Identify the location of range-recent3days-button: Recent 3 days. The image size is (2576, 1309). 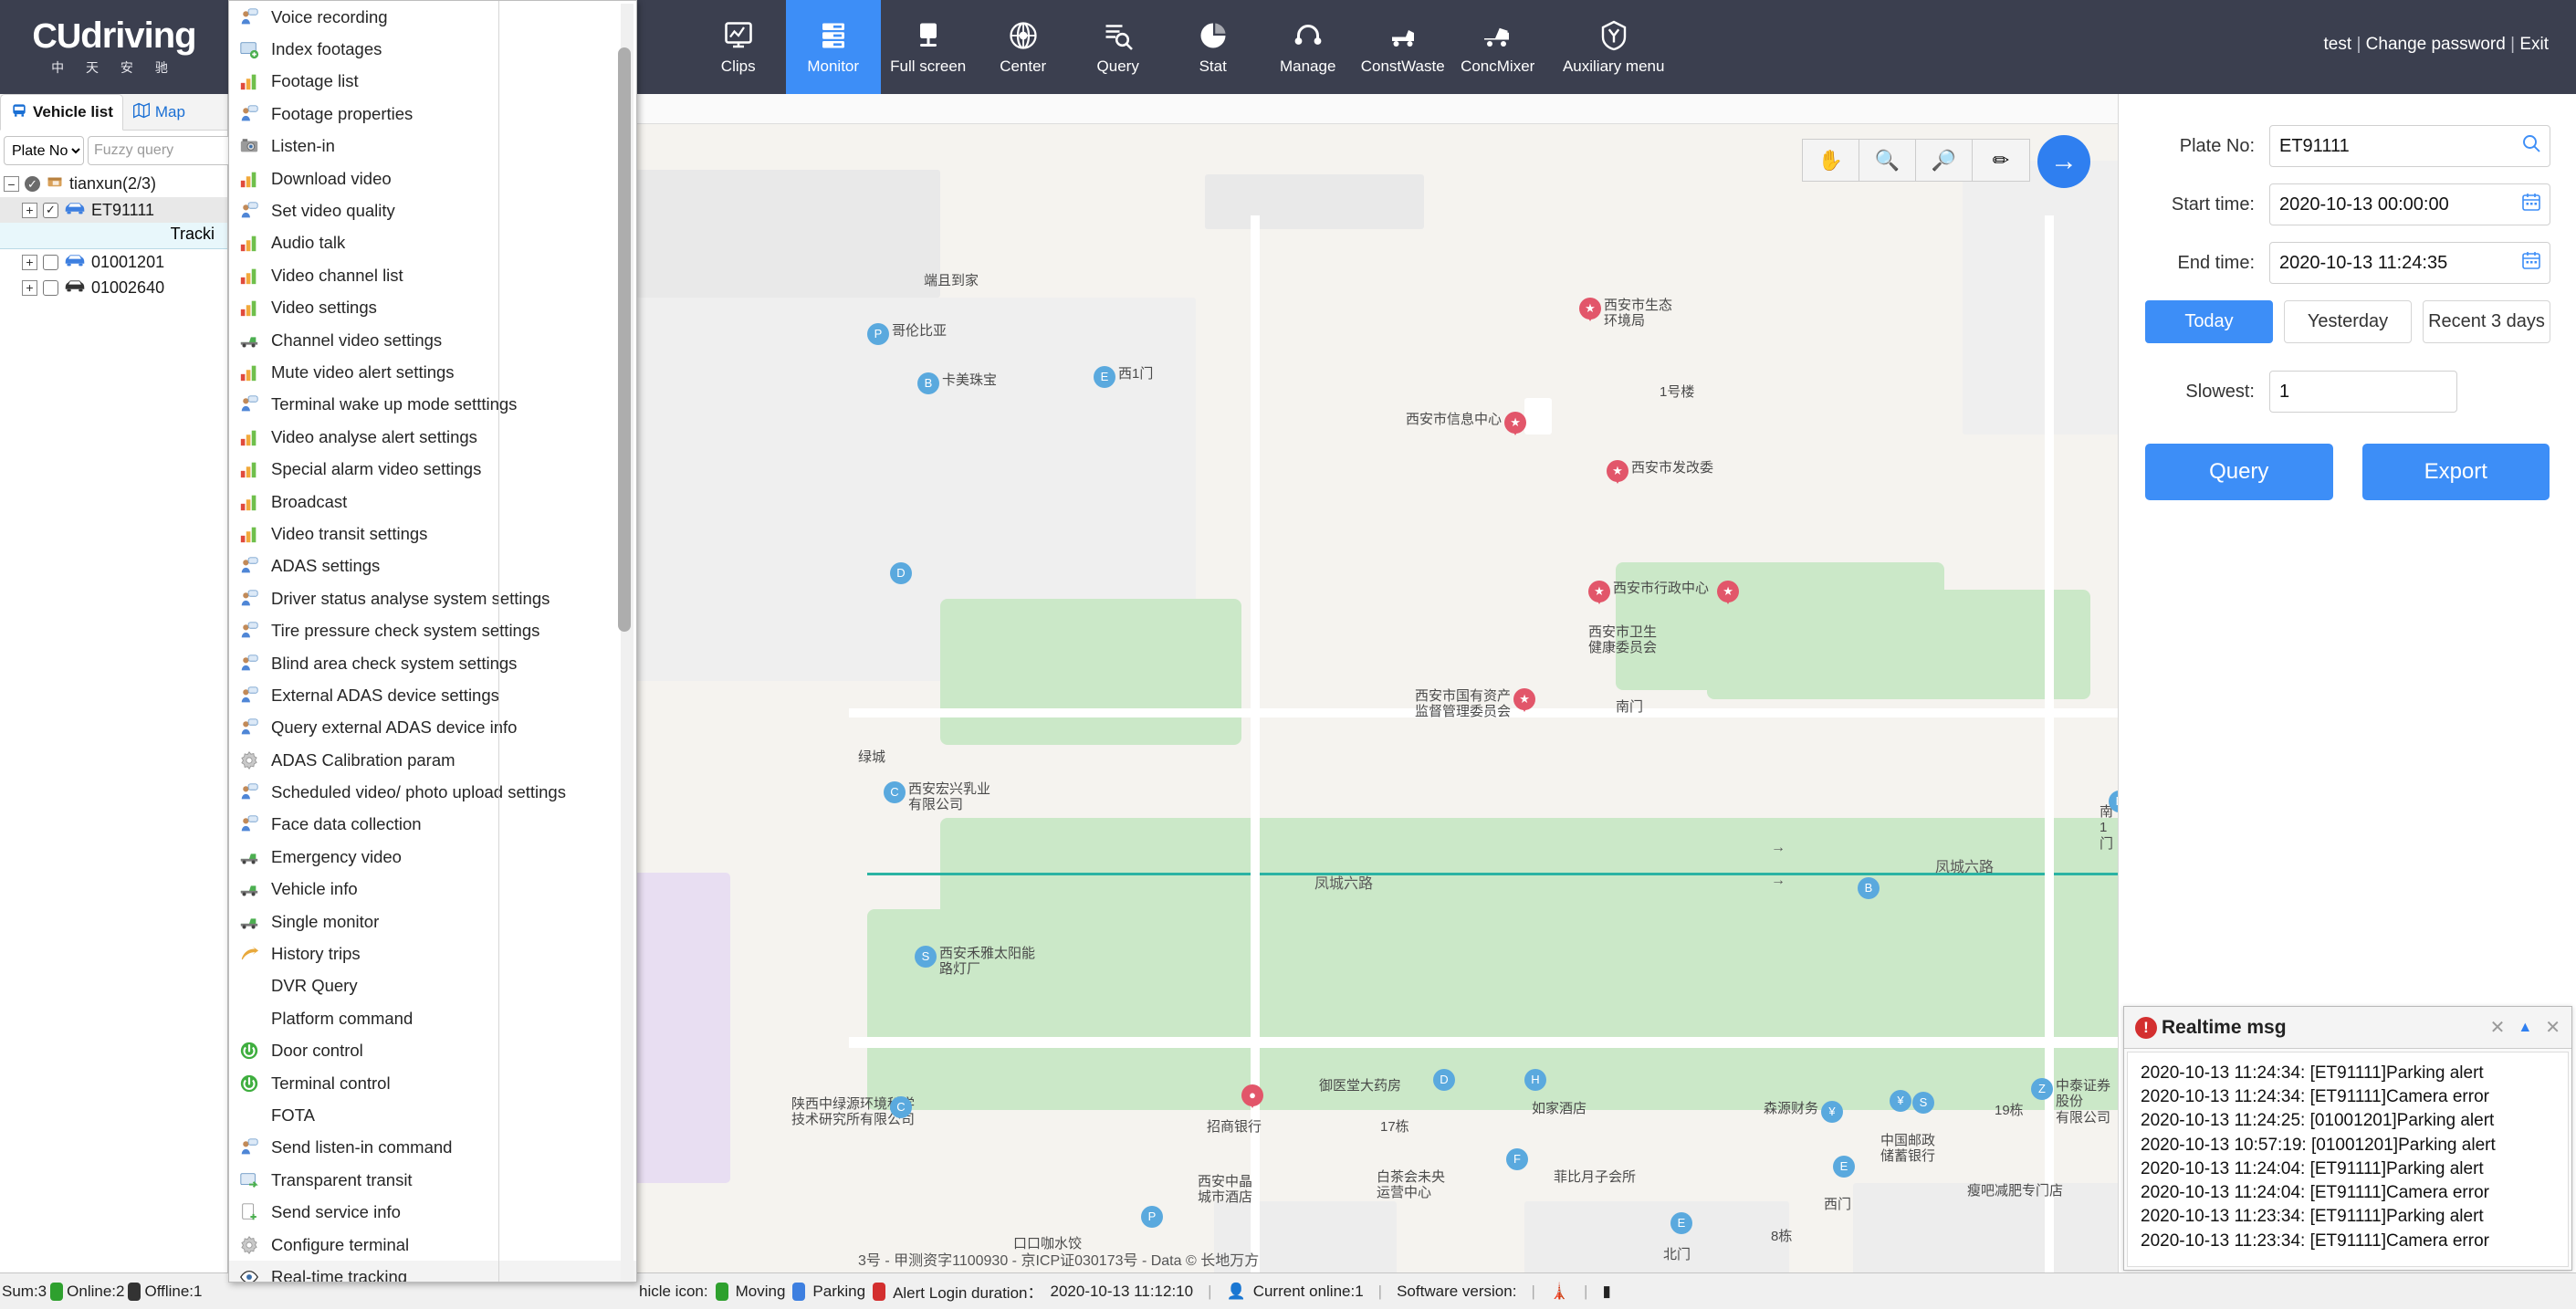
(2486, 321).